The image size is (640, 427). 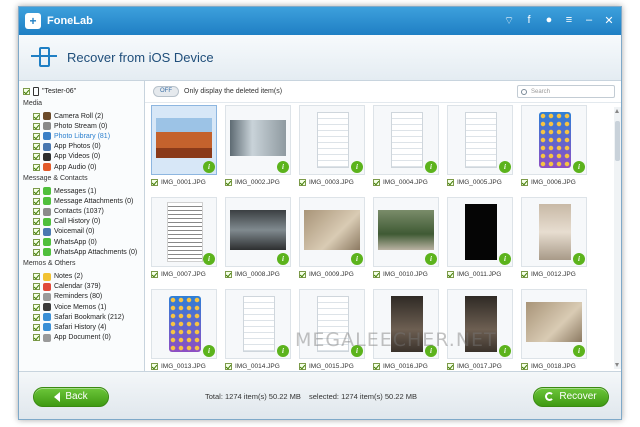 What do you see at coordinates (81, 167) in the screenshot?
I see `sidebar-item: App Audio (0)` at bounding box center [81, 167].